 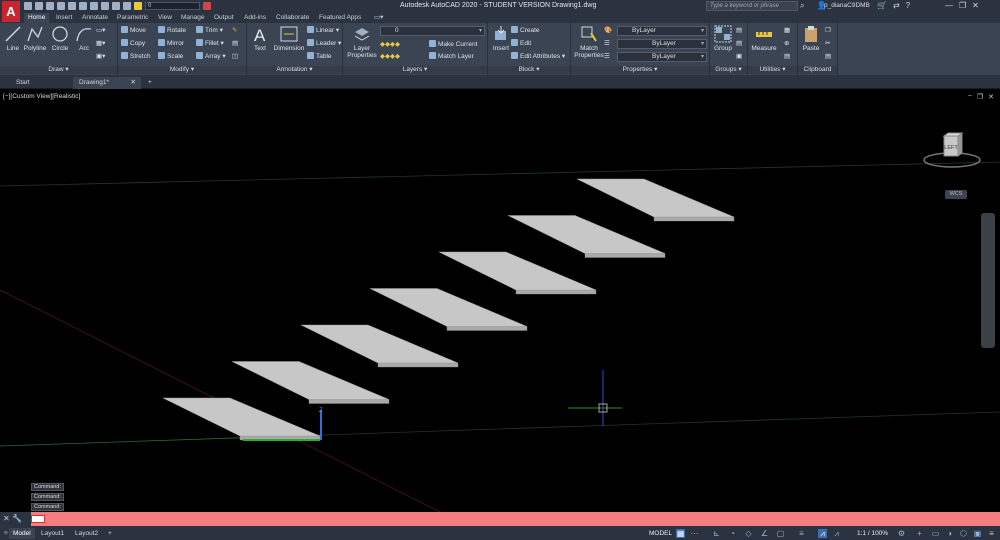 I want to click on layer-tools-row-1-icon: ◆◆◆◆, so click(x=390, y=45).